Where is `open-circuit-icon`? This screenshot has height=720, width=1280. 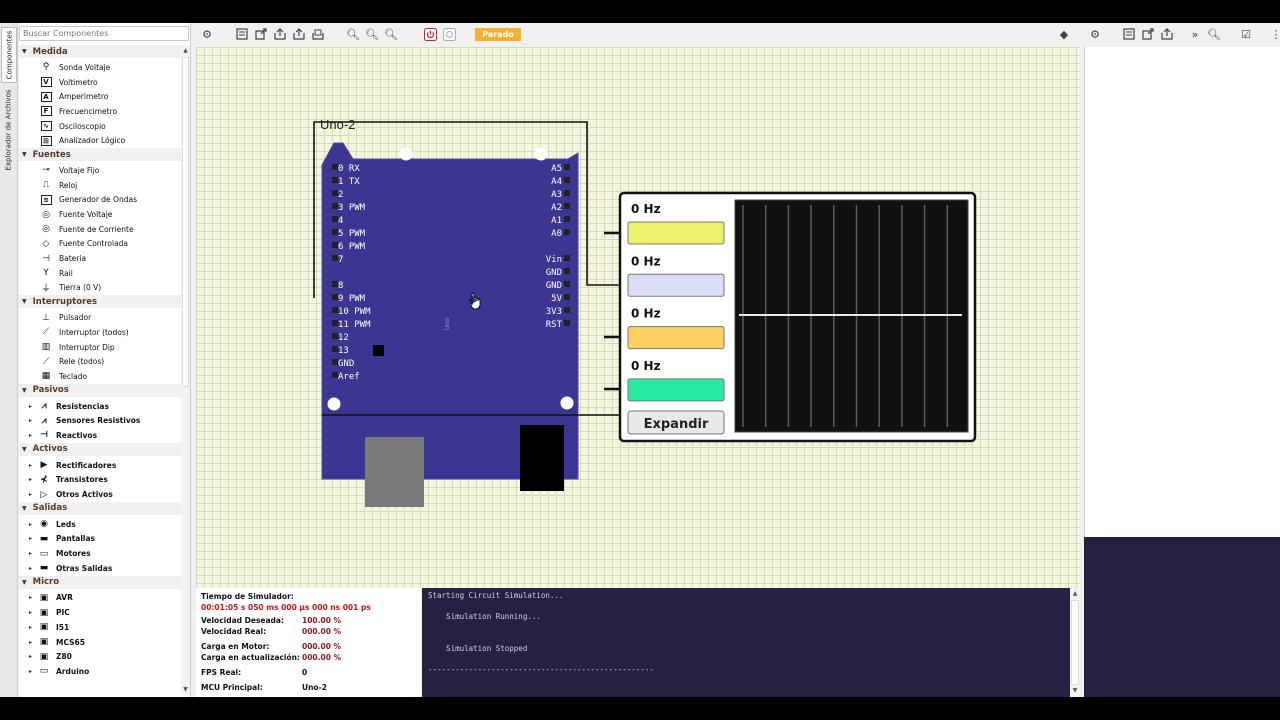
open-circuit-icon is located at coordinates (261, 34).